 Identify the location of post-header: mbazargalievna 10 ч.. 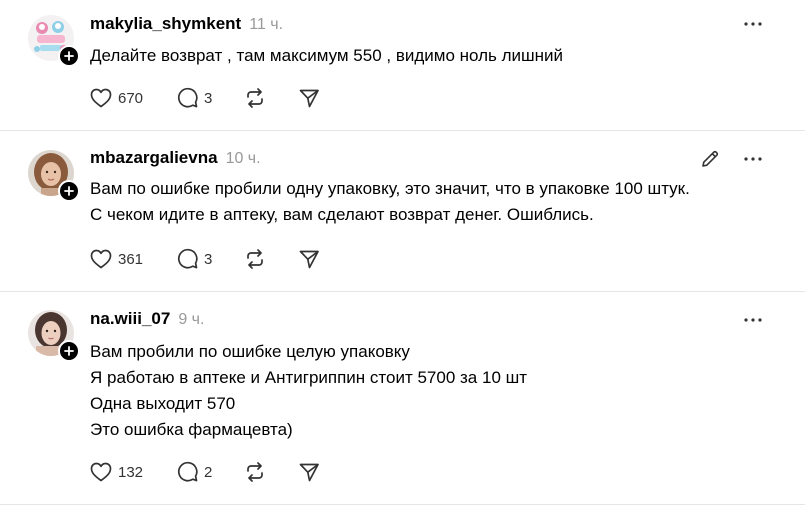
(175, 160).